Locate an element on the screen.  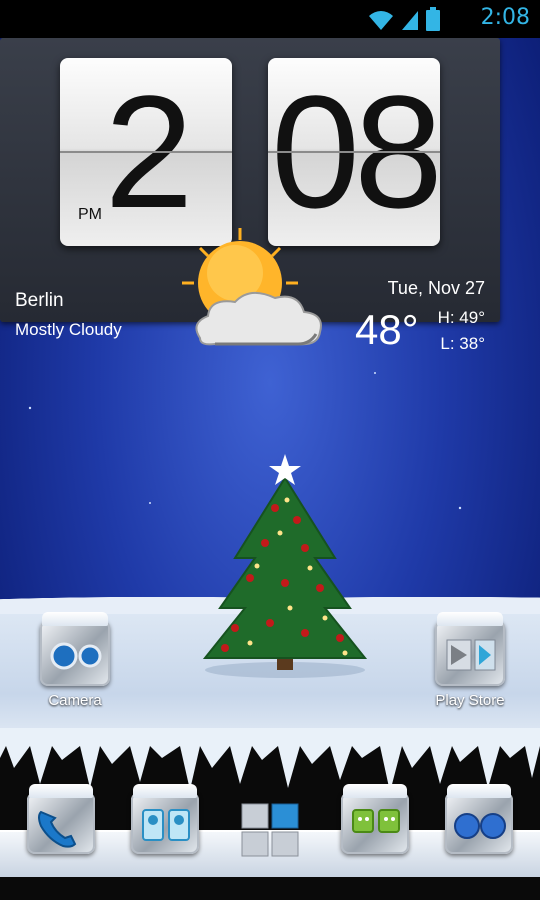
phone-icon is located at coordinates (61, 819).